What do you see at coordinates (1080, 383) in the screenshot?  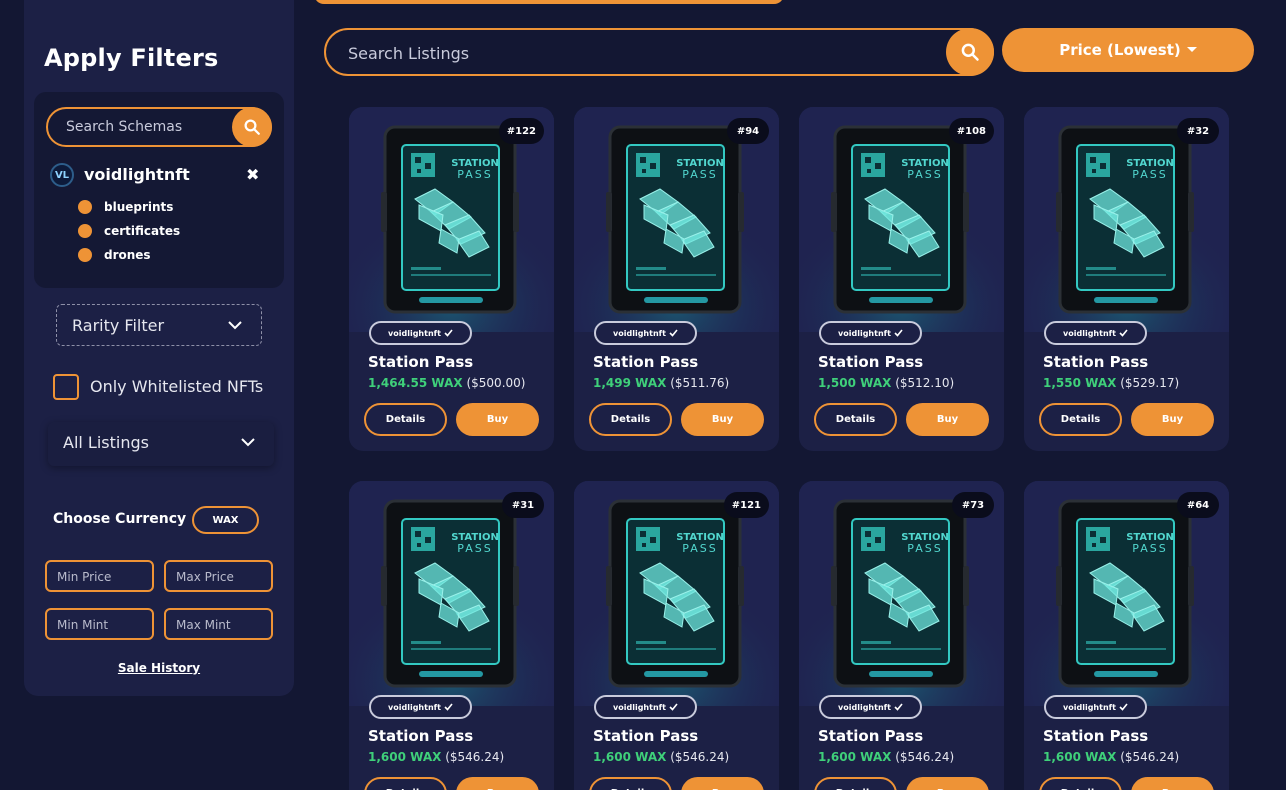 I see `price-wax: 1,550 WAX` at bounding box center [1080, 383].